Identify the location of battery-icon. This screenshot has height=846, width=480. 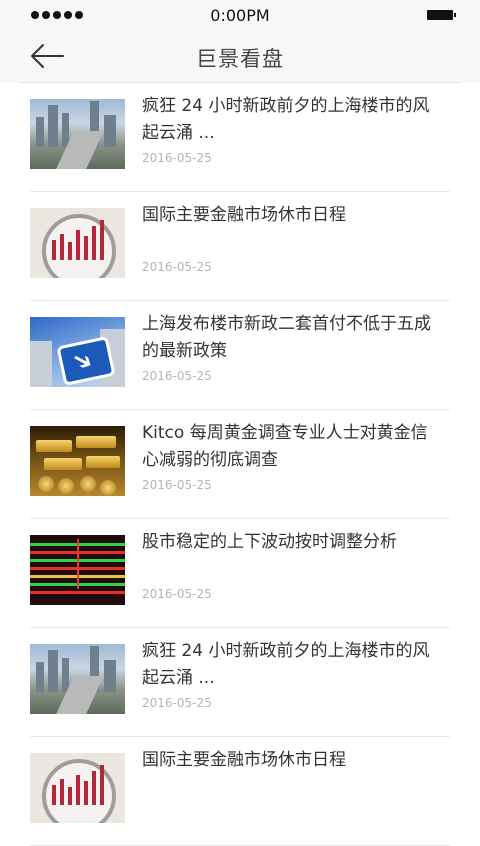
(441, 15).